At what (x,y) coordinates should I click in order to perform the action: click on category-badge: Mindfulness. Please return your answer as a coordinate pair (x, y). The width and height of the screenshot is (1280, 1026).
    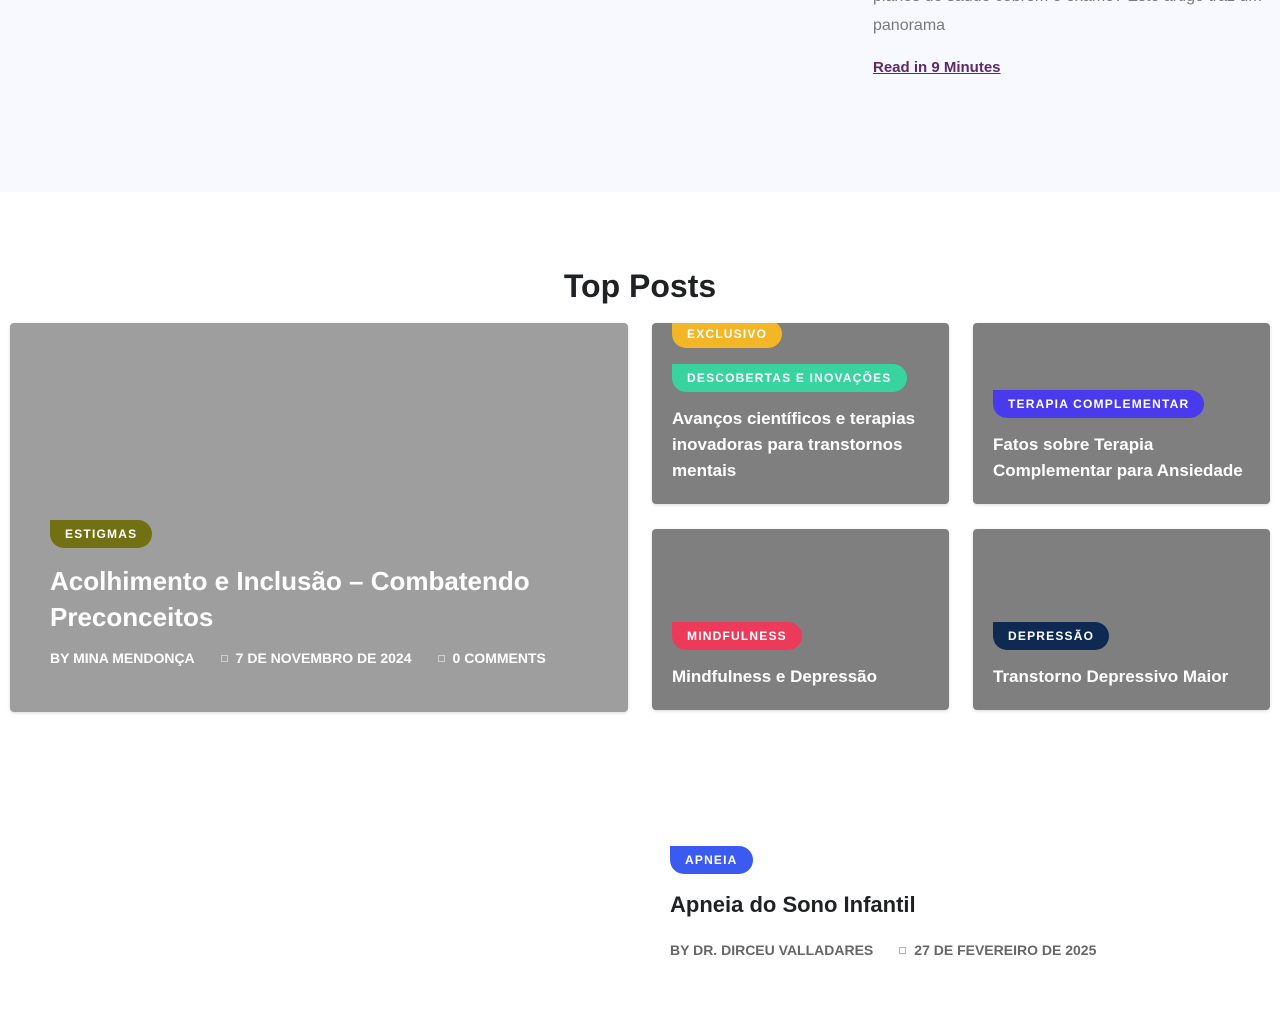
    Looking at the image, I should click on (737, 636).